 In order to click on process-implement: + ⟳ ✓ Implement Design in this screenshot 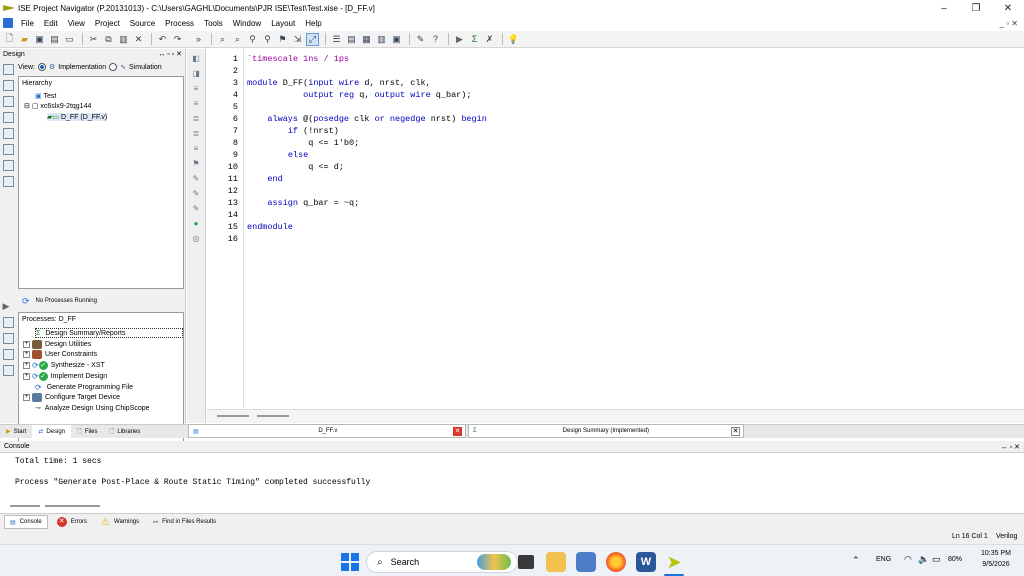, I will do `click(65, 376)`.